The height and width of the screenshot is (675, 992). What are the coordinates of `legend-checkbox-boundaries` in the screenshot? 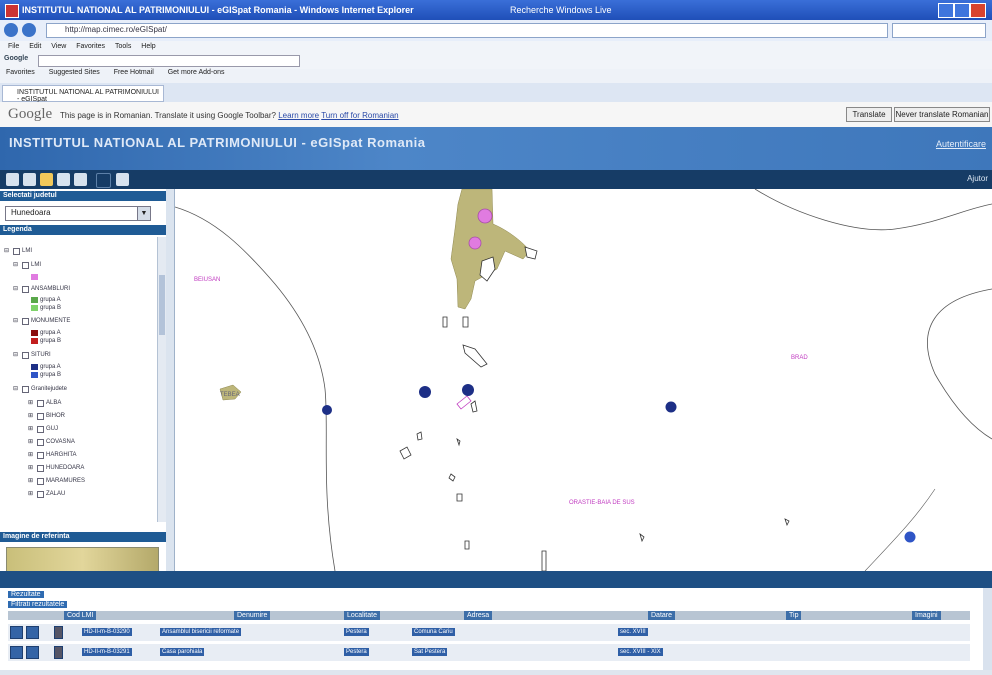 It's located at (25, 389).